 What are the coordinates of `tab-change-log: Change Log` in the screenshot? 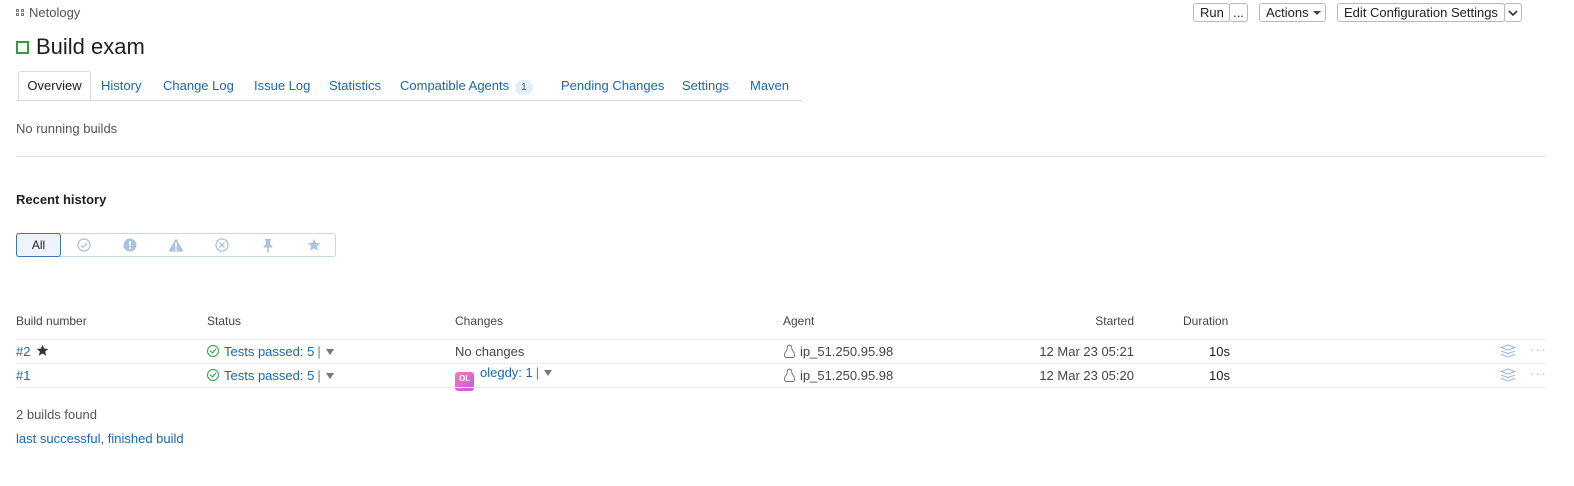 It's located at (198, 85).